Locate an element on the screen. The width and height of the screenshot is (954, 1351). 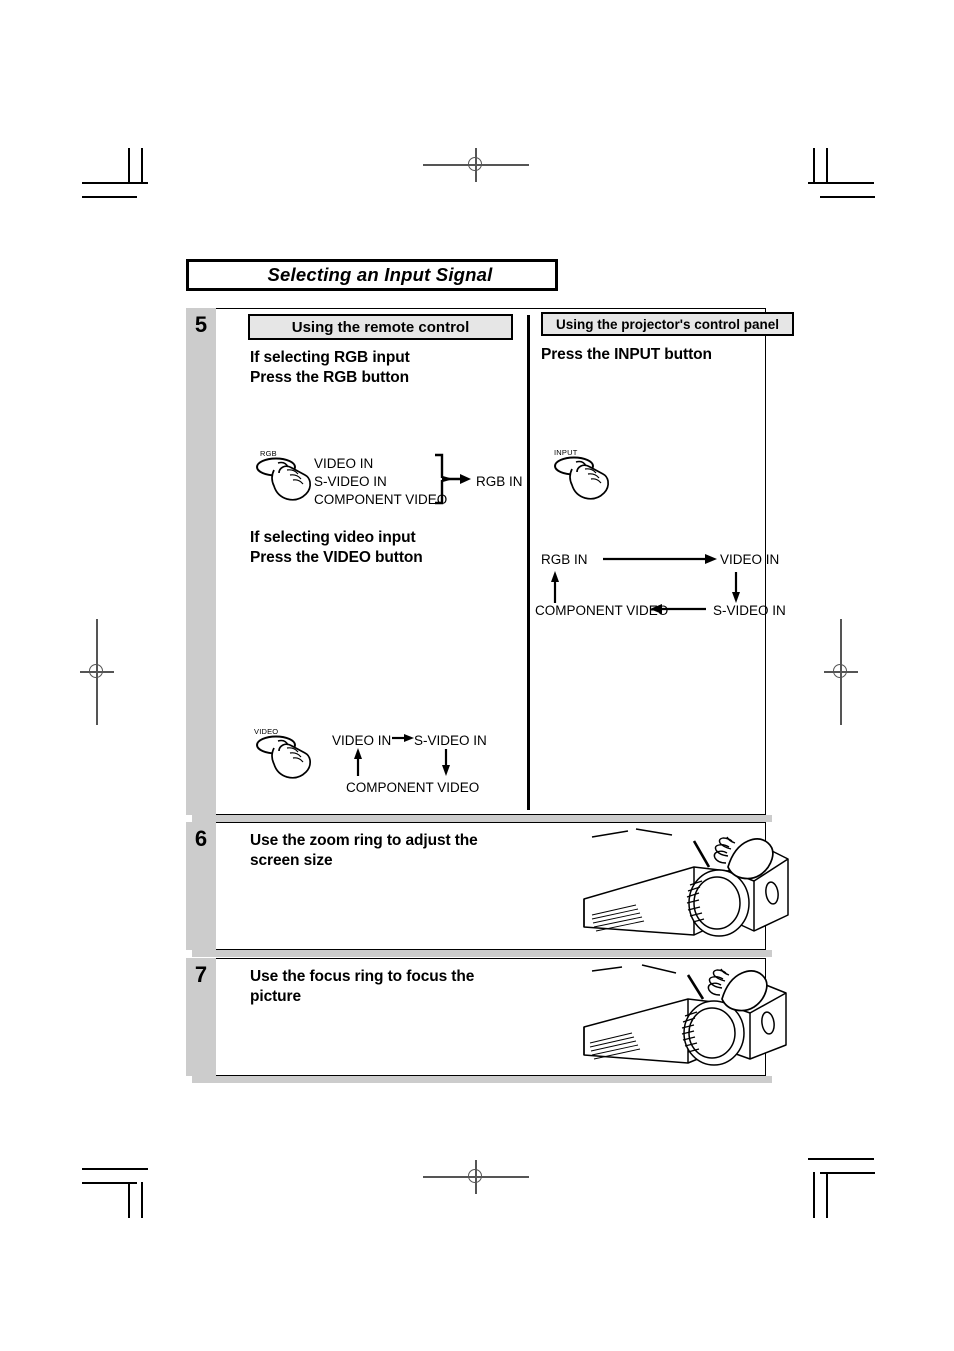
panel-label-remote-control: Using the remote control is located at coordinates (380, 327).